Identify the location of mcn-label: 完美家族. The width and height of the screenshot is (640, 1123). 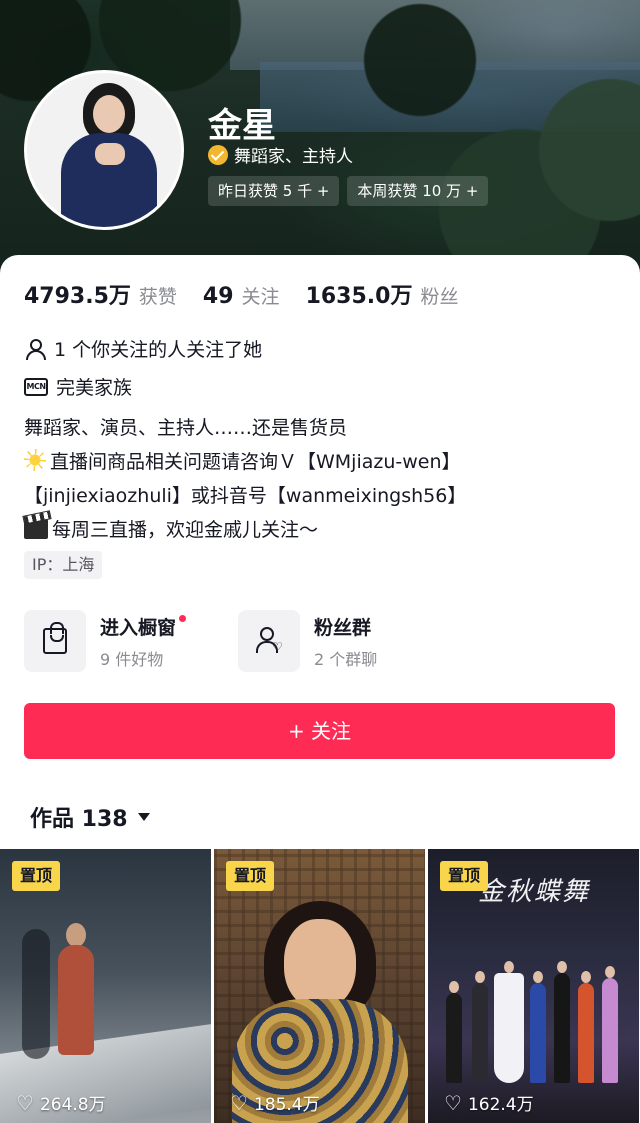
(94, 388).